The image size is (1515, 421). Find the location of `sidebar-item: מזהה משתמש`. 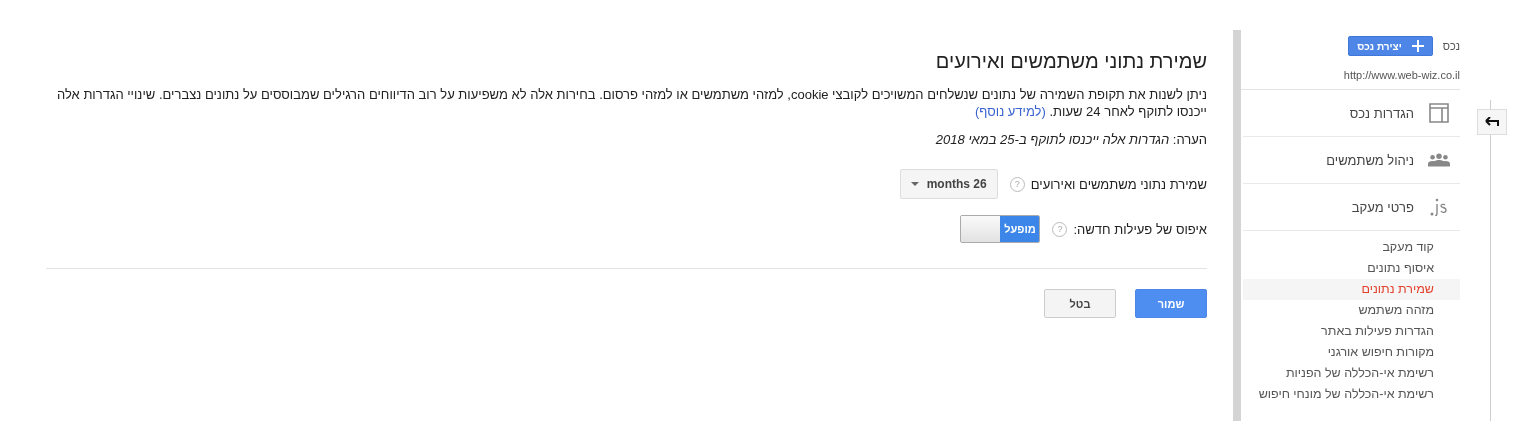

sidebar-item: מזהה משתמש is located at coordinates (1351, 310).